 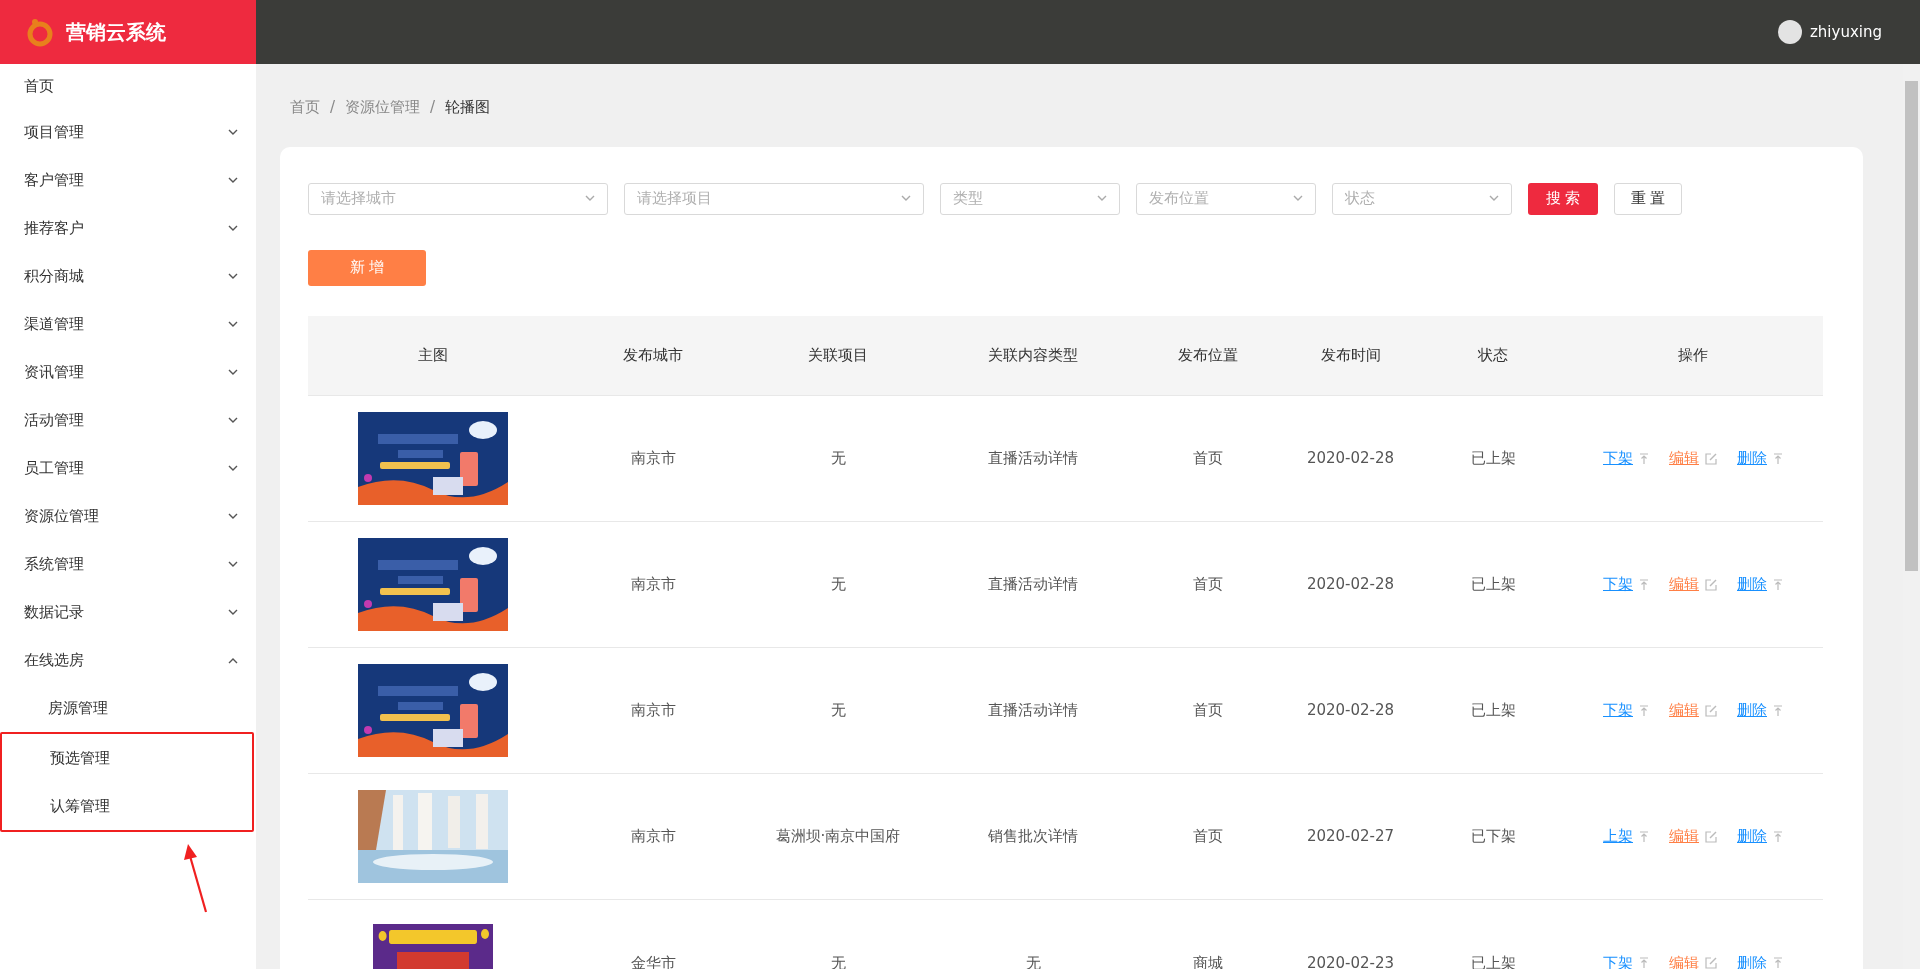 I want to click on user-name: zhiyuxing, so click(x=1846, y=32).